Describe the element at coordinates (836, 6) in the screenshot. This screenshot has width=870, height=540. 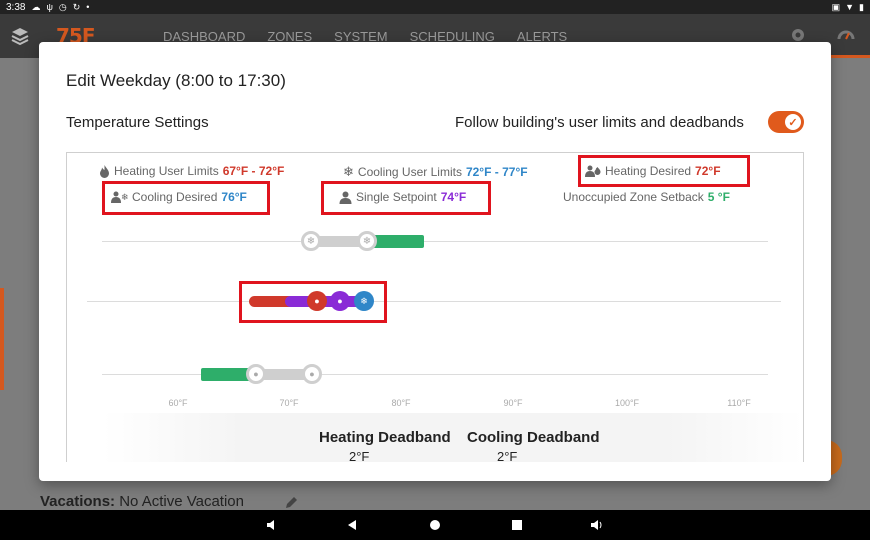
I see `sim-icon: ▣` at that location.